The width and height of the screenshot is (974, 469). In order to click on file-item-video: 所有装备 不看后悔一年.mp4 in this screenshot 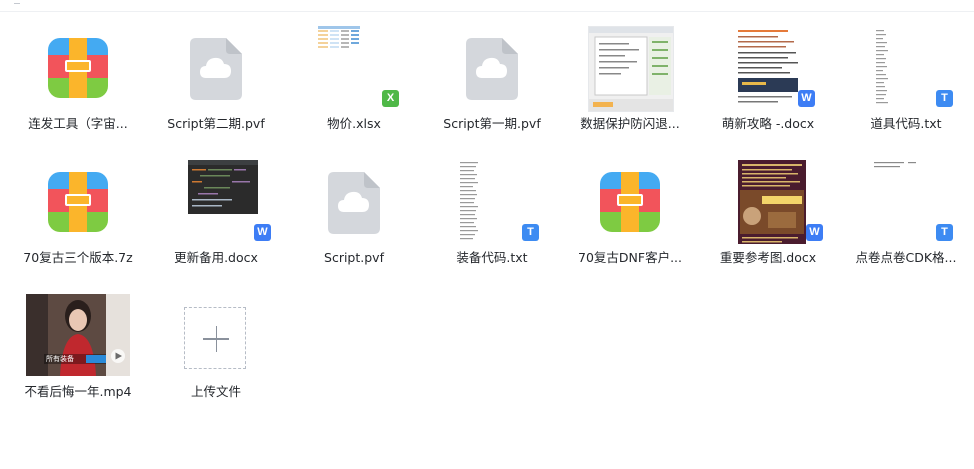, I will do `click(78, 352)`.